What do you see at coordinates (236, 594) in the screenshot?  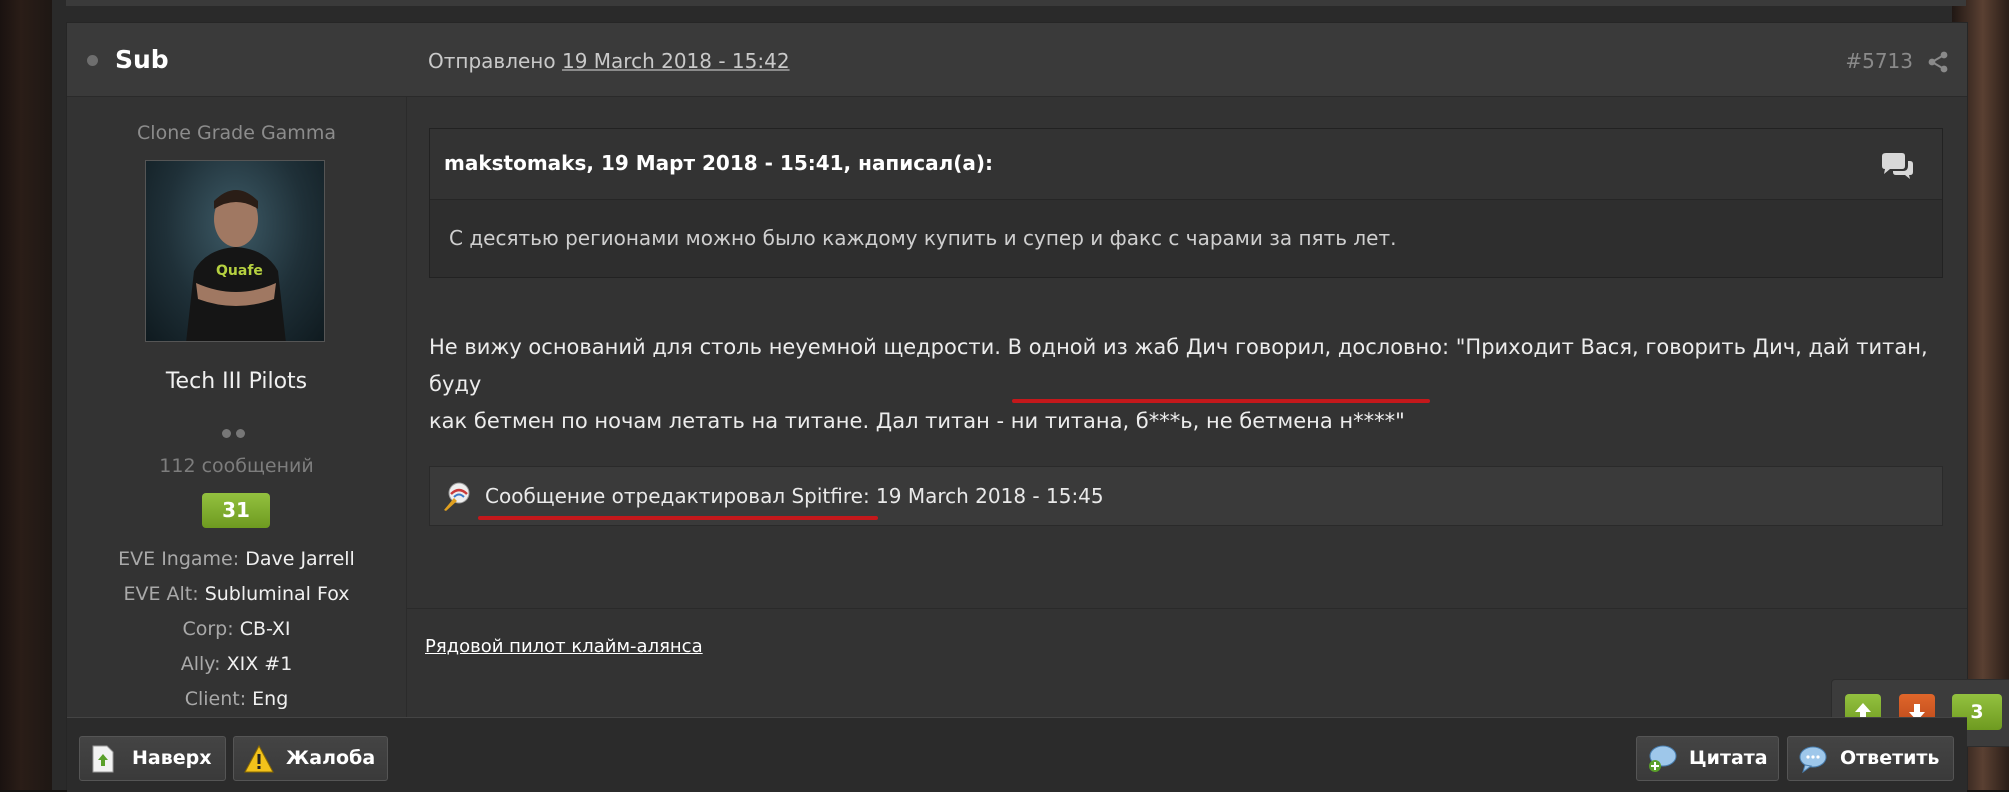 I see `field-eve-alt: EVE Alt: Subluminal Fox` at bounding box center [236, 594].